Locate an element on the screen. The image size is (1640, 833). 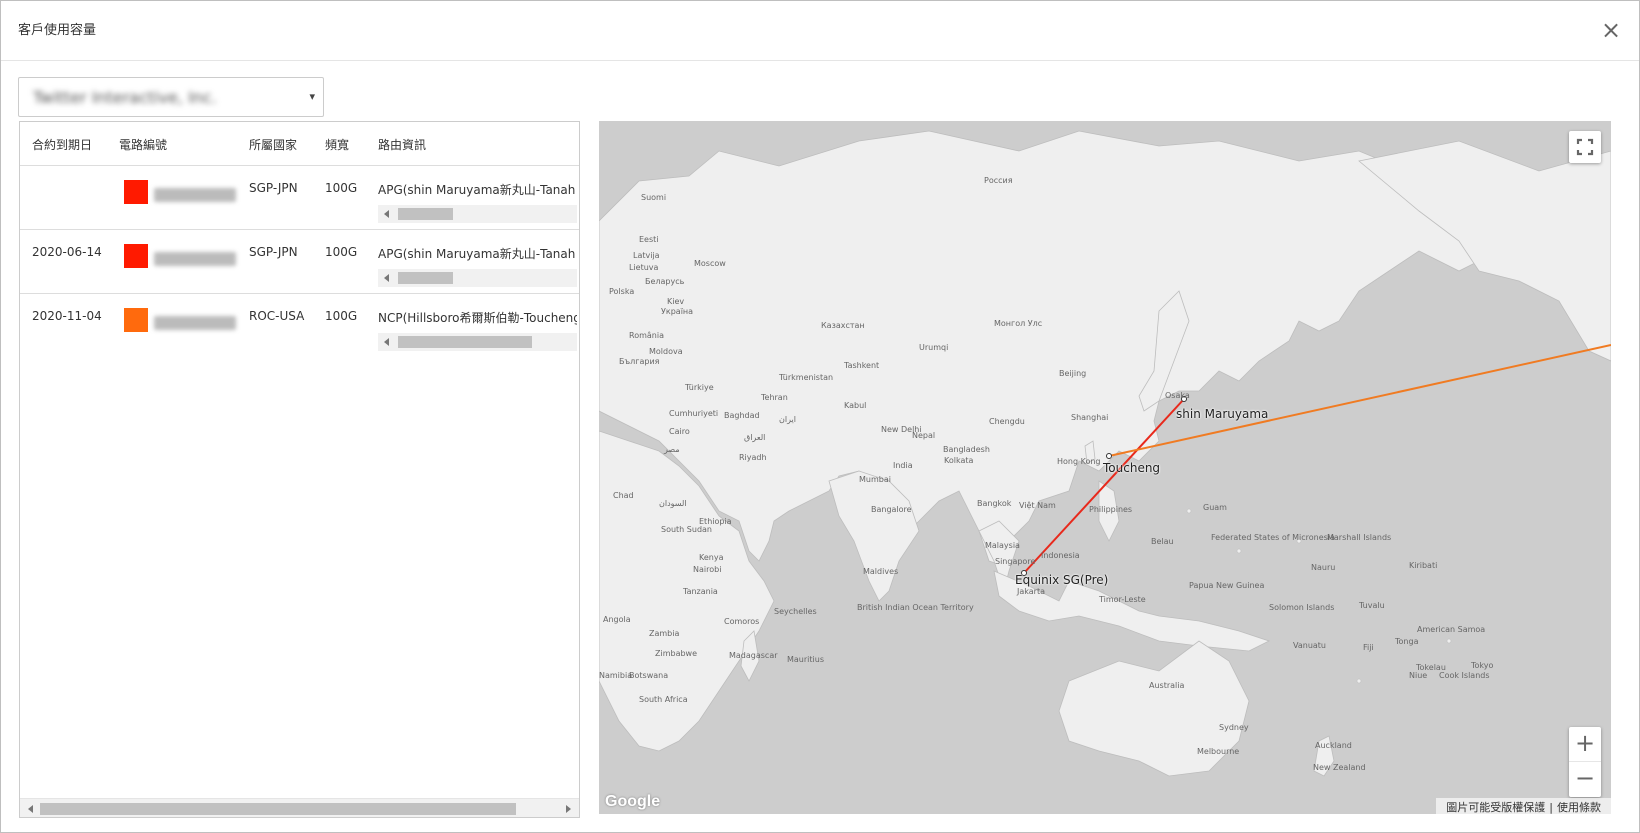
copyright-notice: 圖片可能受版權保護 is located at coordinates (1495, 807).